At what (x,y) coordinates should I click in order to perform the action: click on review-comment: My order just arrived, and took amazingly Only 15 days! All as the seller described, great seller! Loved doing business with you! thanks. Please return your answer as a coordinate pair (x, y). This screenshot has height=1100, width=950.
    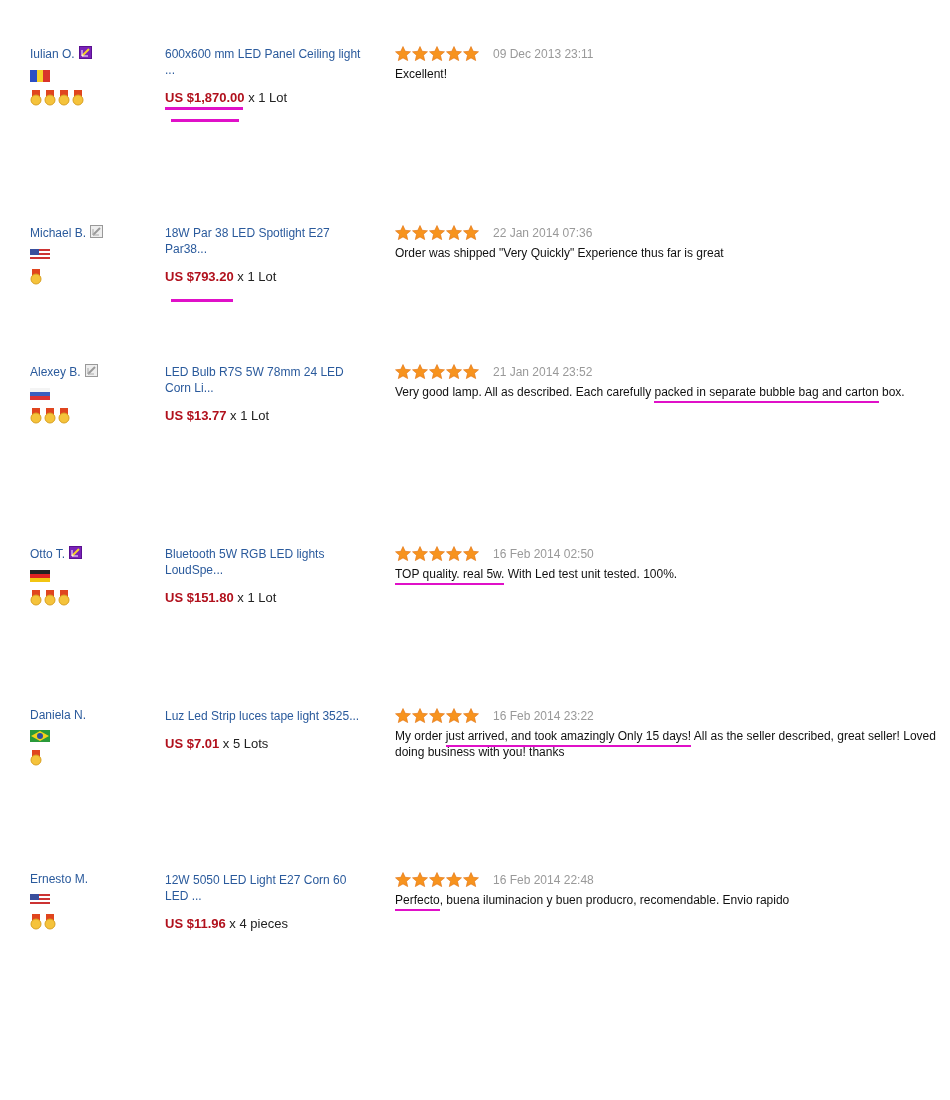
    Looking at the image, I should click on (666, 744).